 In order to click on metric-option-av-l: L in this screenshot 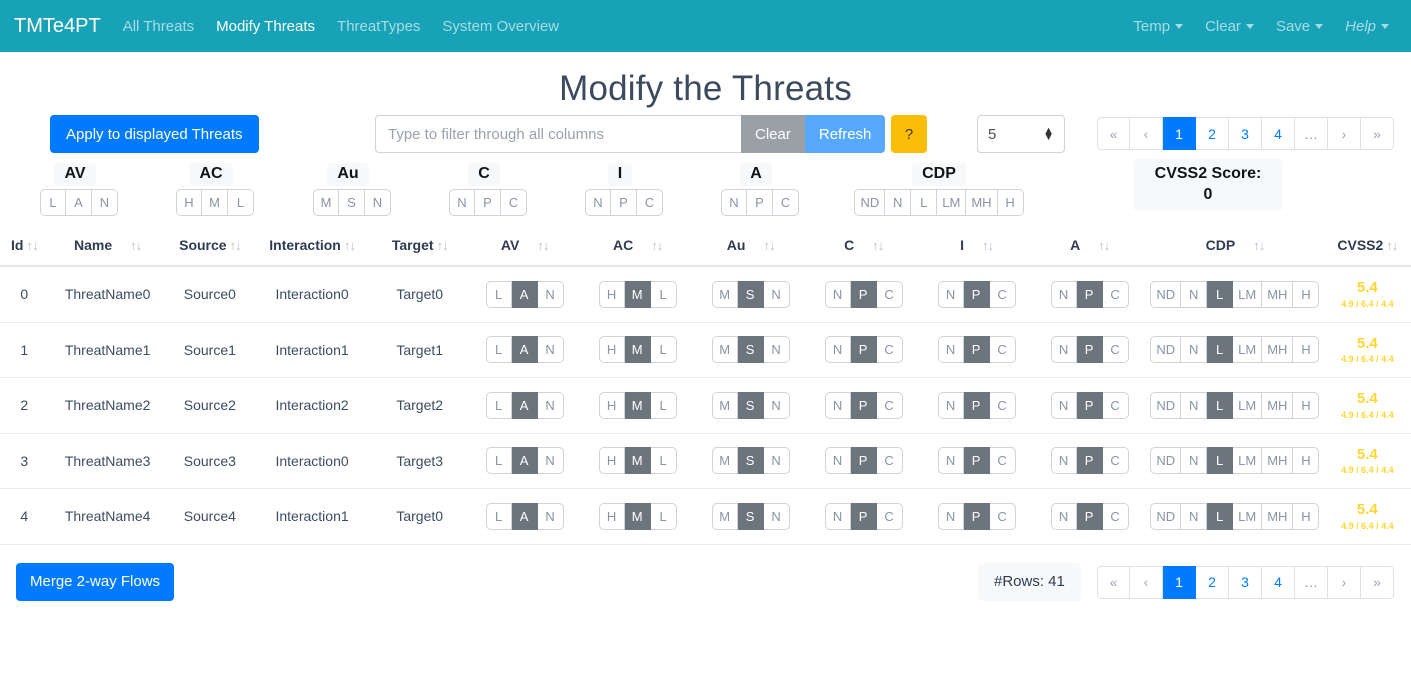, I will do `click(53, 202)`.